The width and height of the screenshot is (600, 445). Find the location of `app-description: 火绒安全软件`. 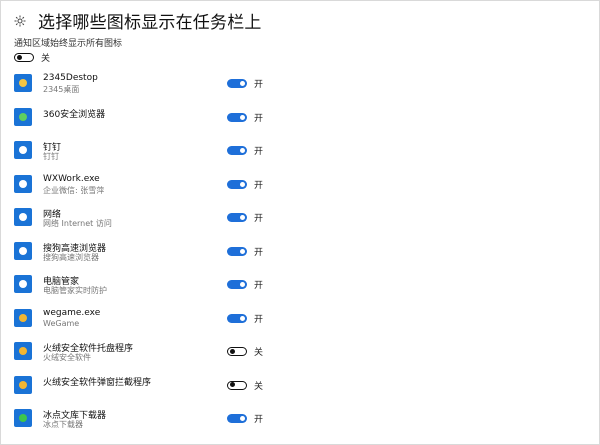

app-description: 火绒安全软件 is located at coordinates (67, 357).